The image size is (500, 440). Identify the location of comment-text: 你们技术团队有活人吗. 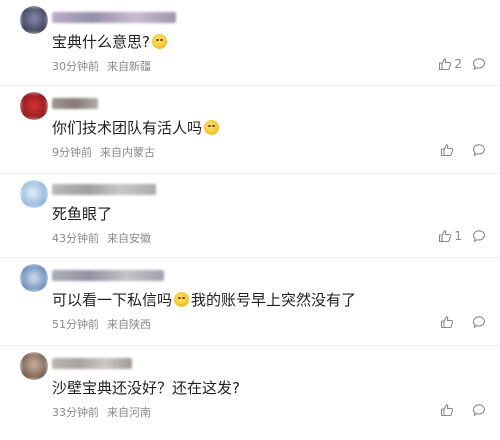
(136, 128).